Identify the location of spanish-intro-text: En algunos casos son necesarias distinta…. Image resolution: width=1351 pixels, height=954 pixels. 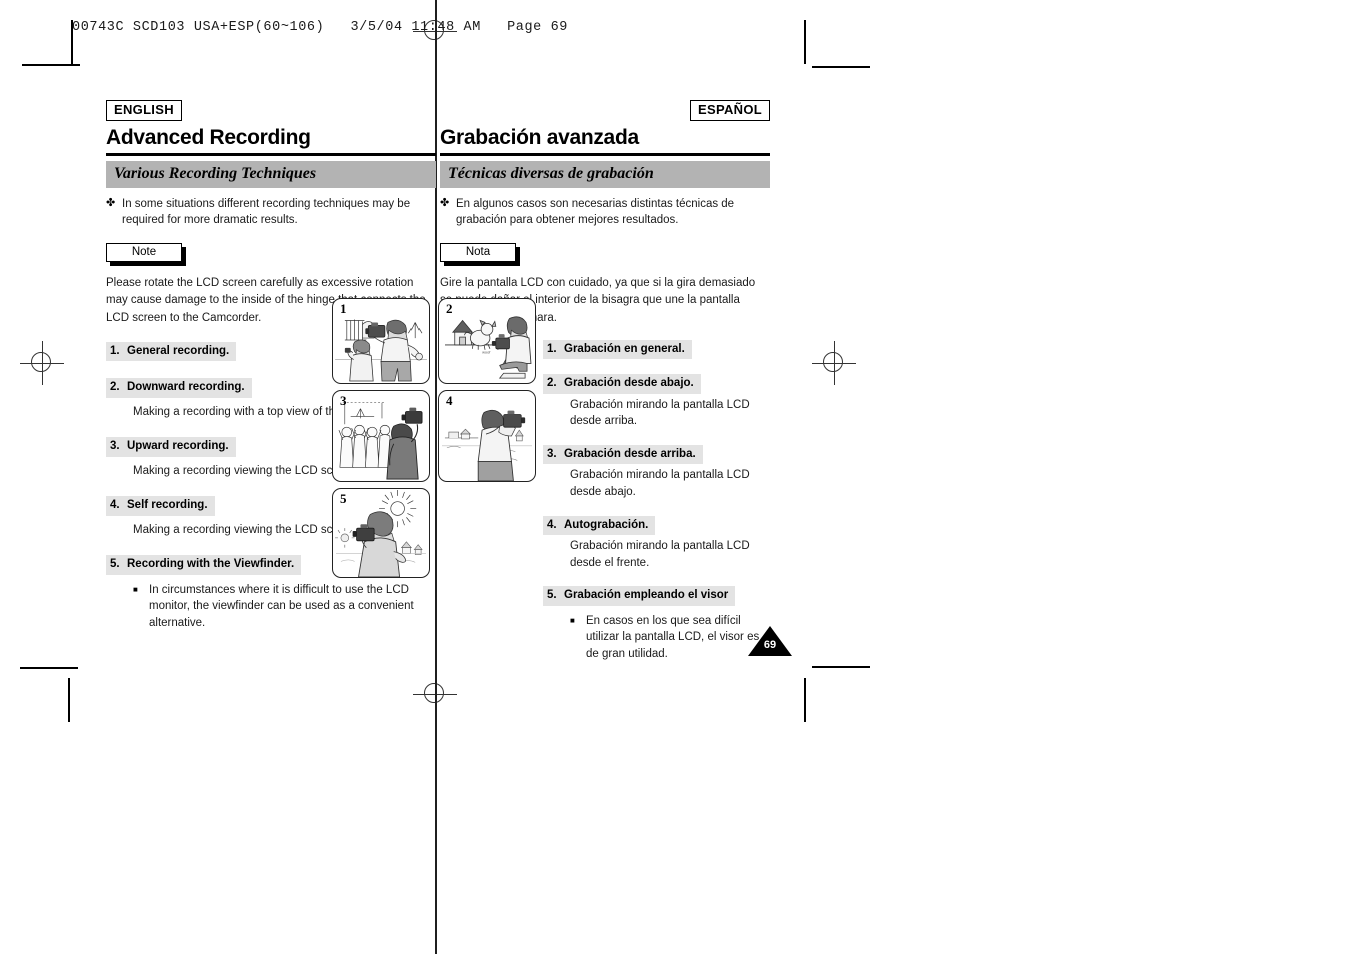
(595, 212).